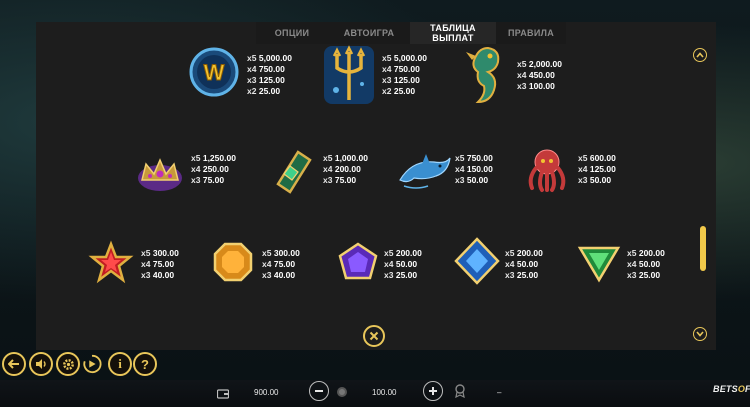 The height and width of the screenshot is (407, 750). I want to click on help-button: ?, so click(145, 364).